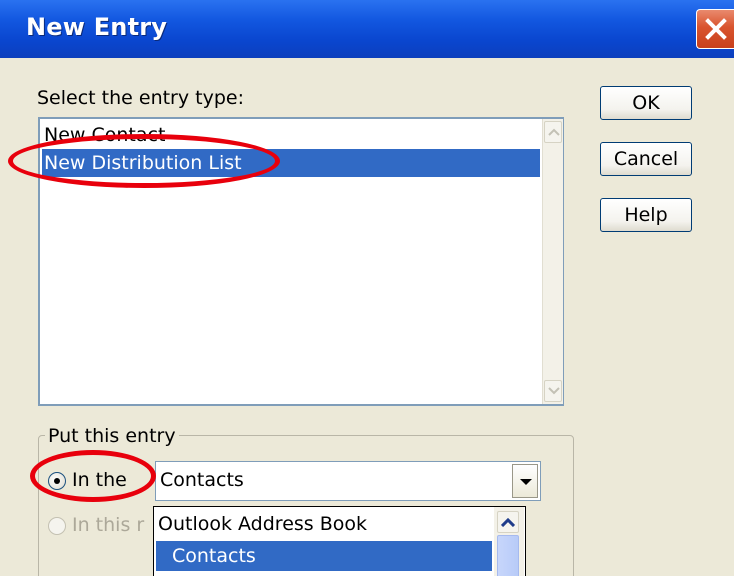 Image resolution: width=734 pixels, height=576 pixels. I want to click on dropdown-arrow-icon, so click(526, 482).